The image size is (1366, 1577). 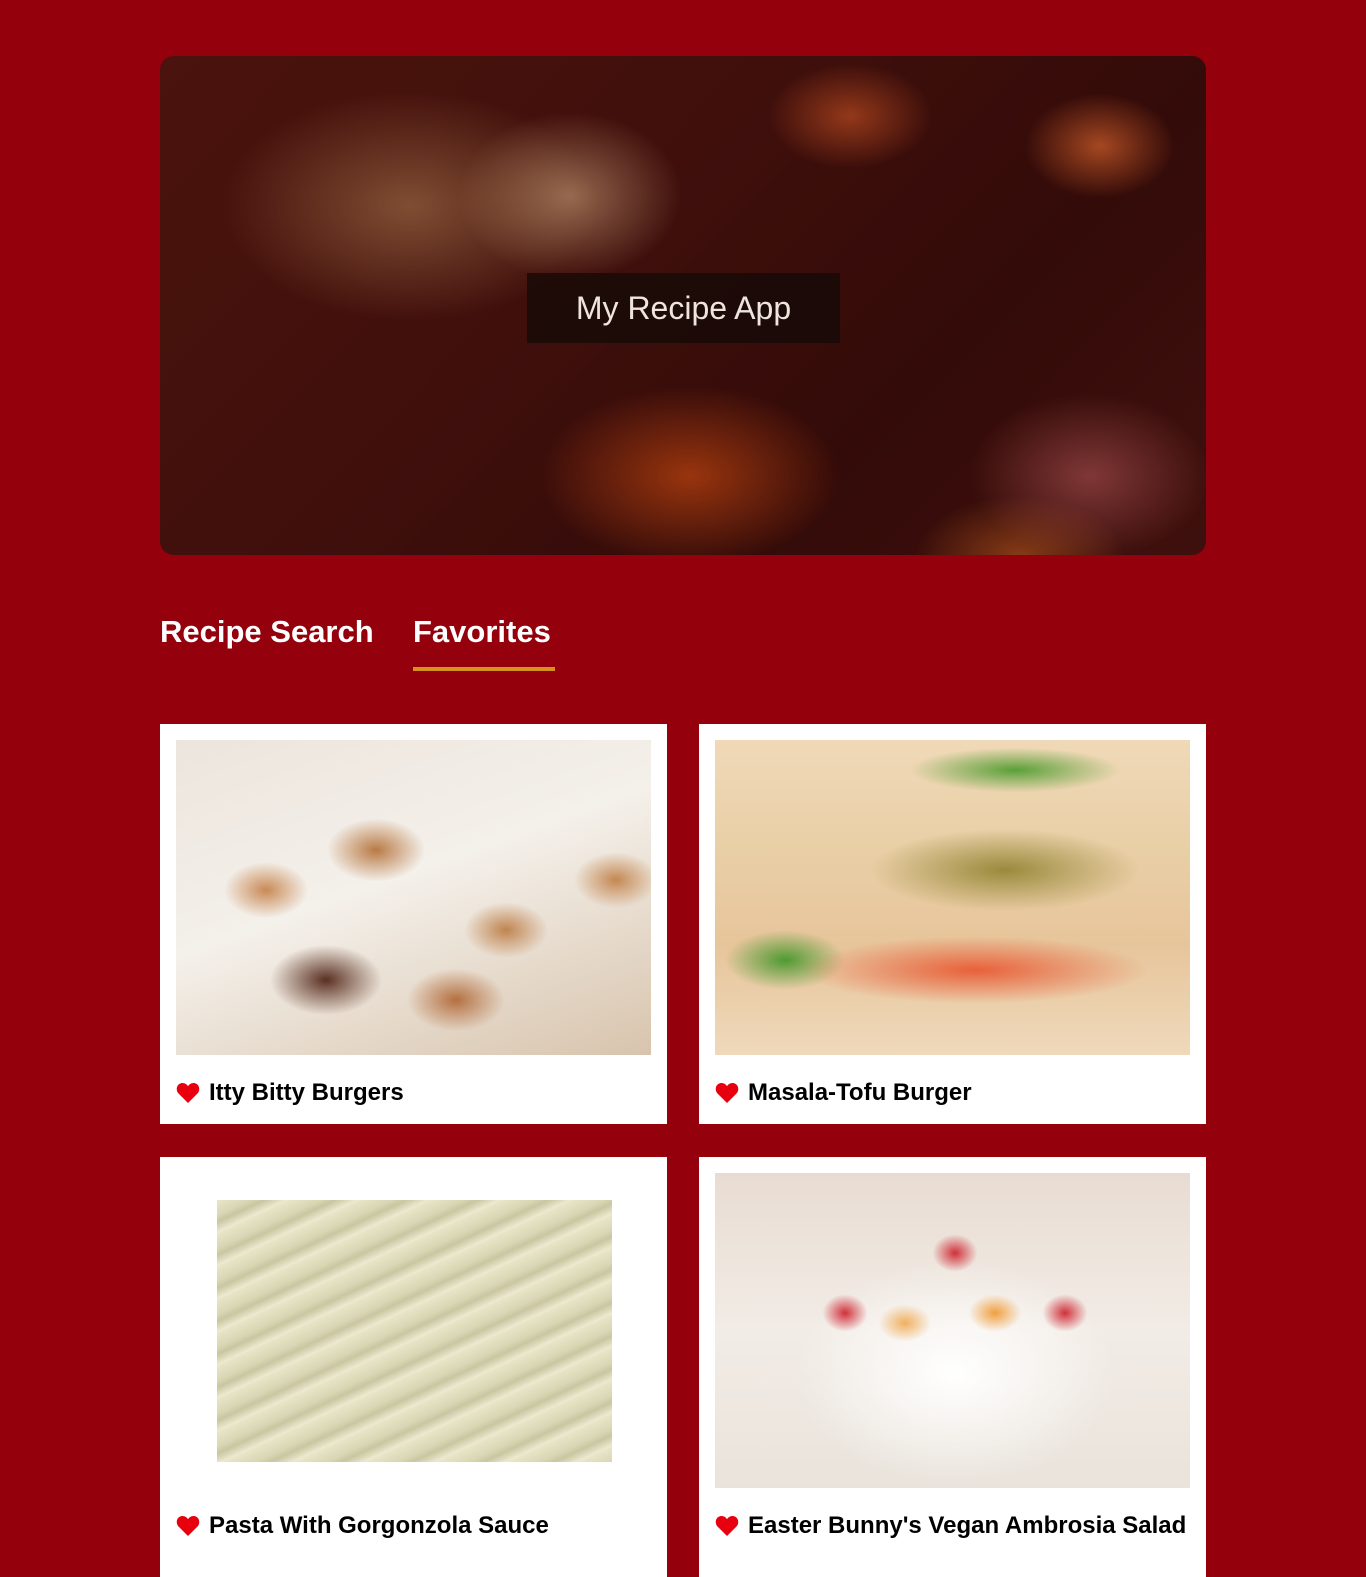 I want to click on recipe-card: Pasta With Gorgonzola Sauce, so click(x=413, y=1367).